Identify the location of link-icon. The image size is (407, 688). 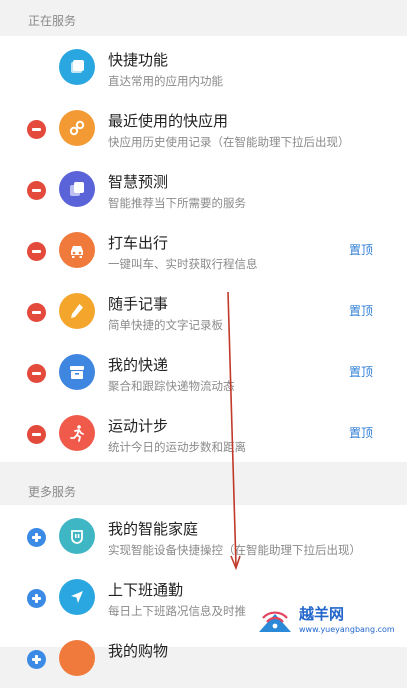
(77, 128).